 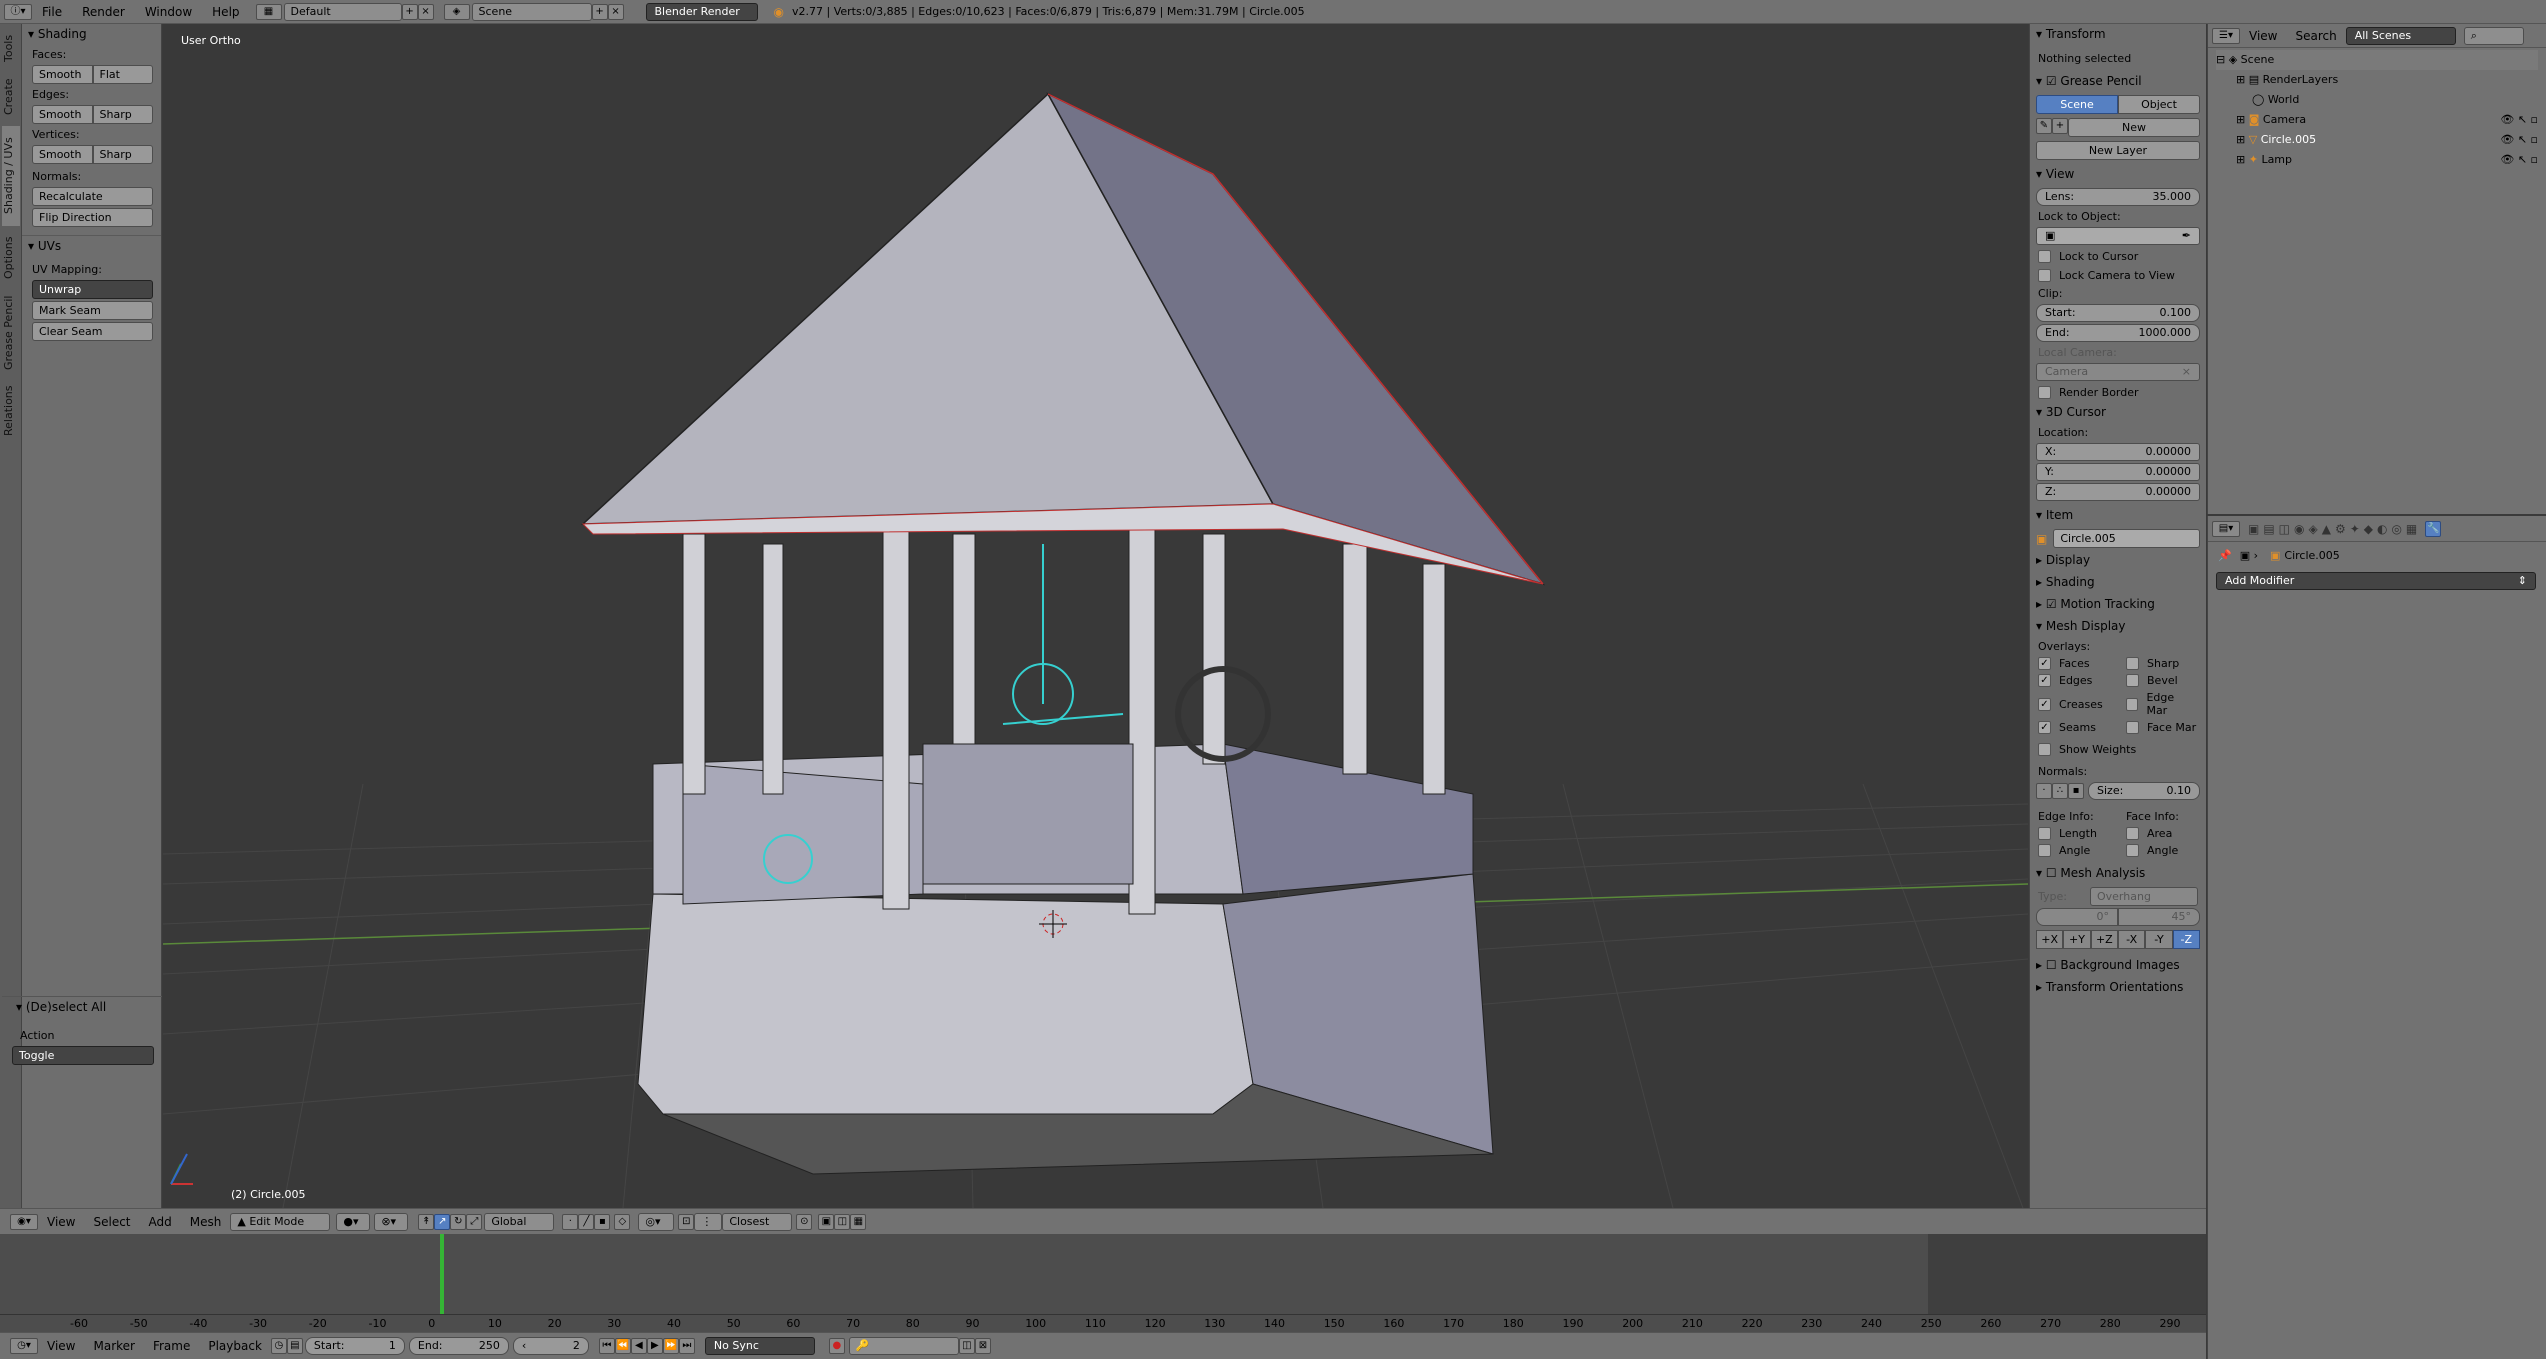 What do you see at coordinates (280, 1221) in the screenshot?
I see `mode-select: ▲ Edit Mode` at bounding box center [280, 1221].